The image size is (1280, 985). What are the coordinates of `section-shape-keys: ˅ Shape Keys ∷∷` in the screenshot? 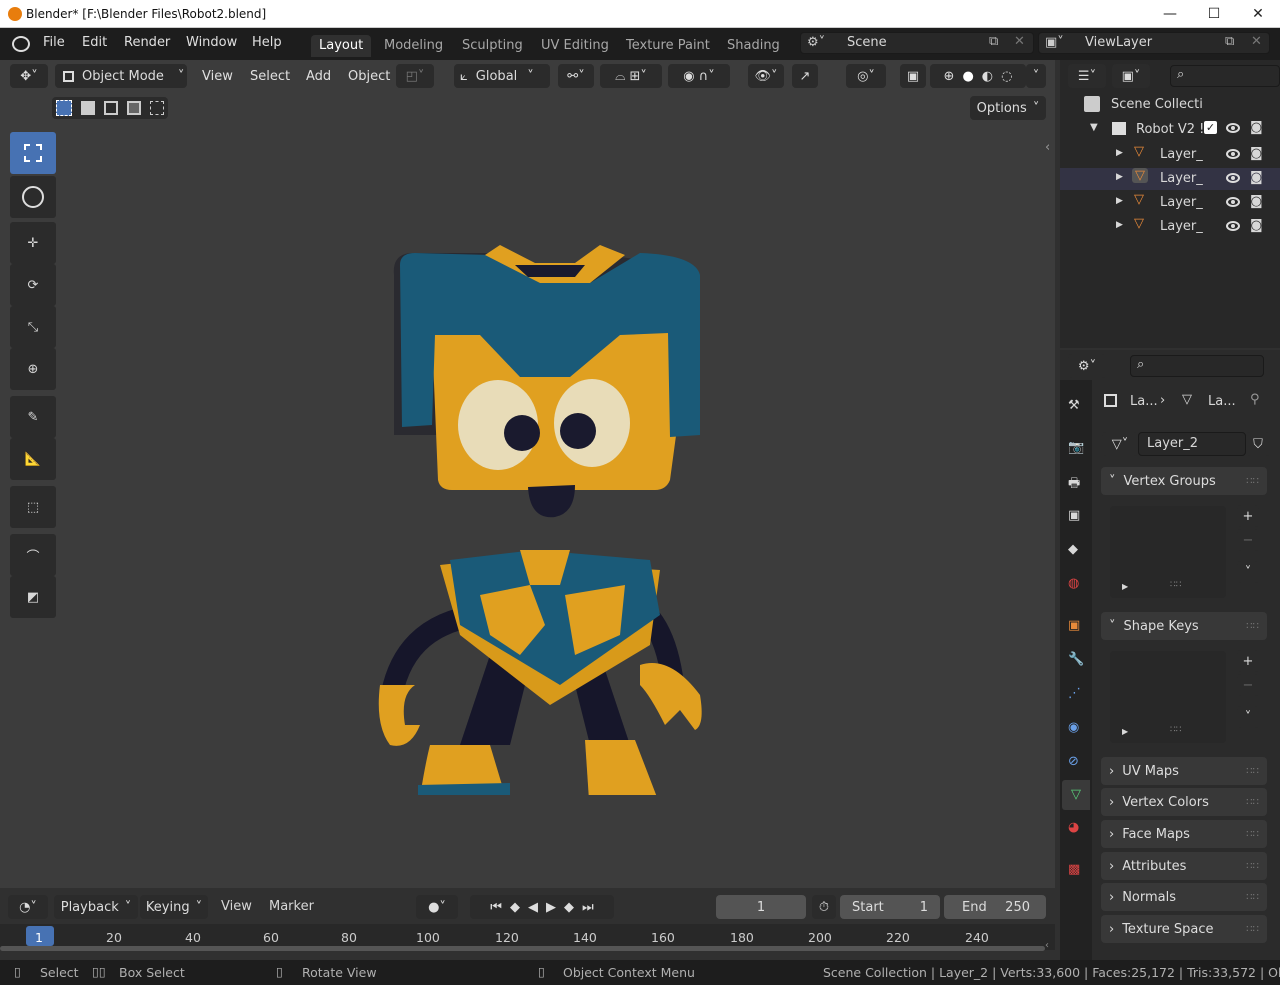 It's located at (1184, 626).